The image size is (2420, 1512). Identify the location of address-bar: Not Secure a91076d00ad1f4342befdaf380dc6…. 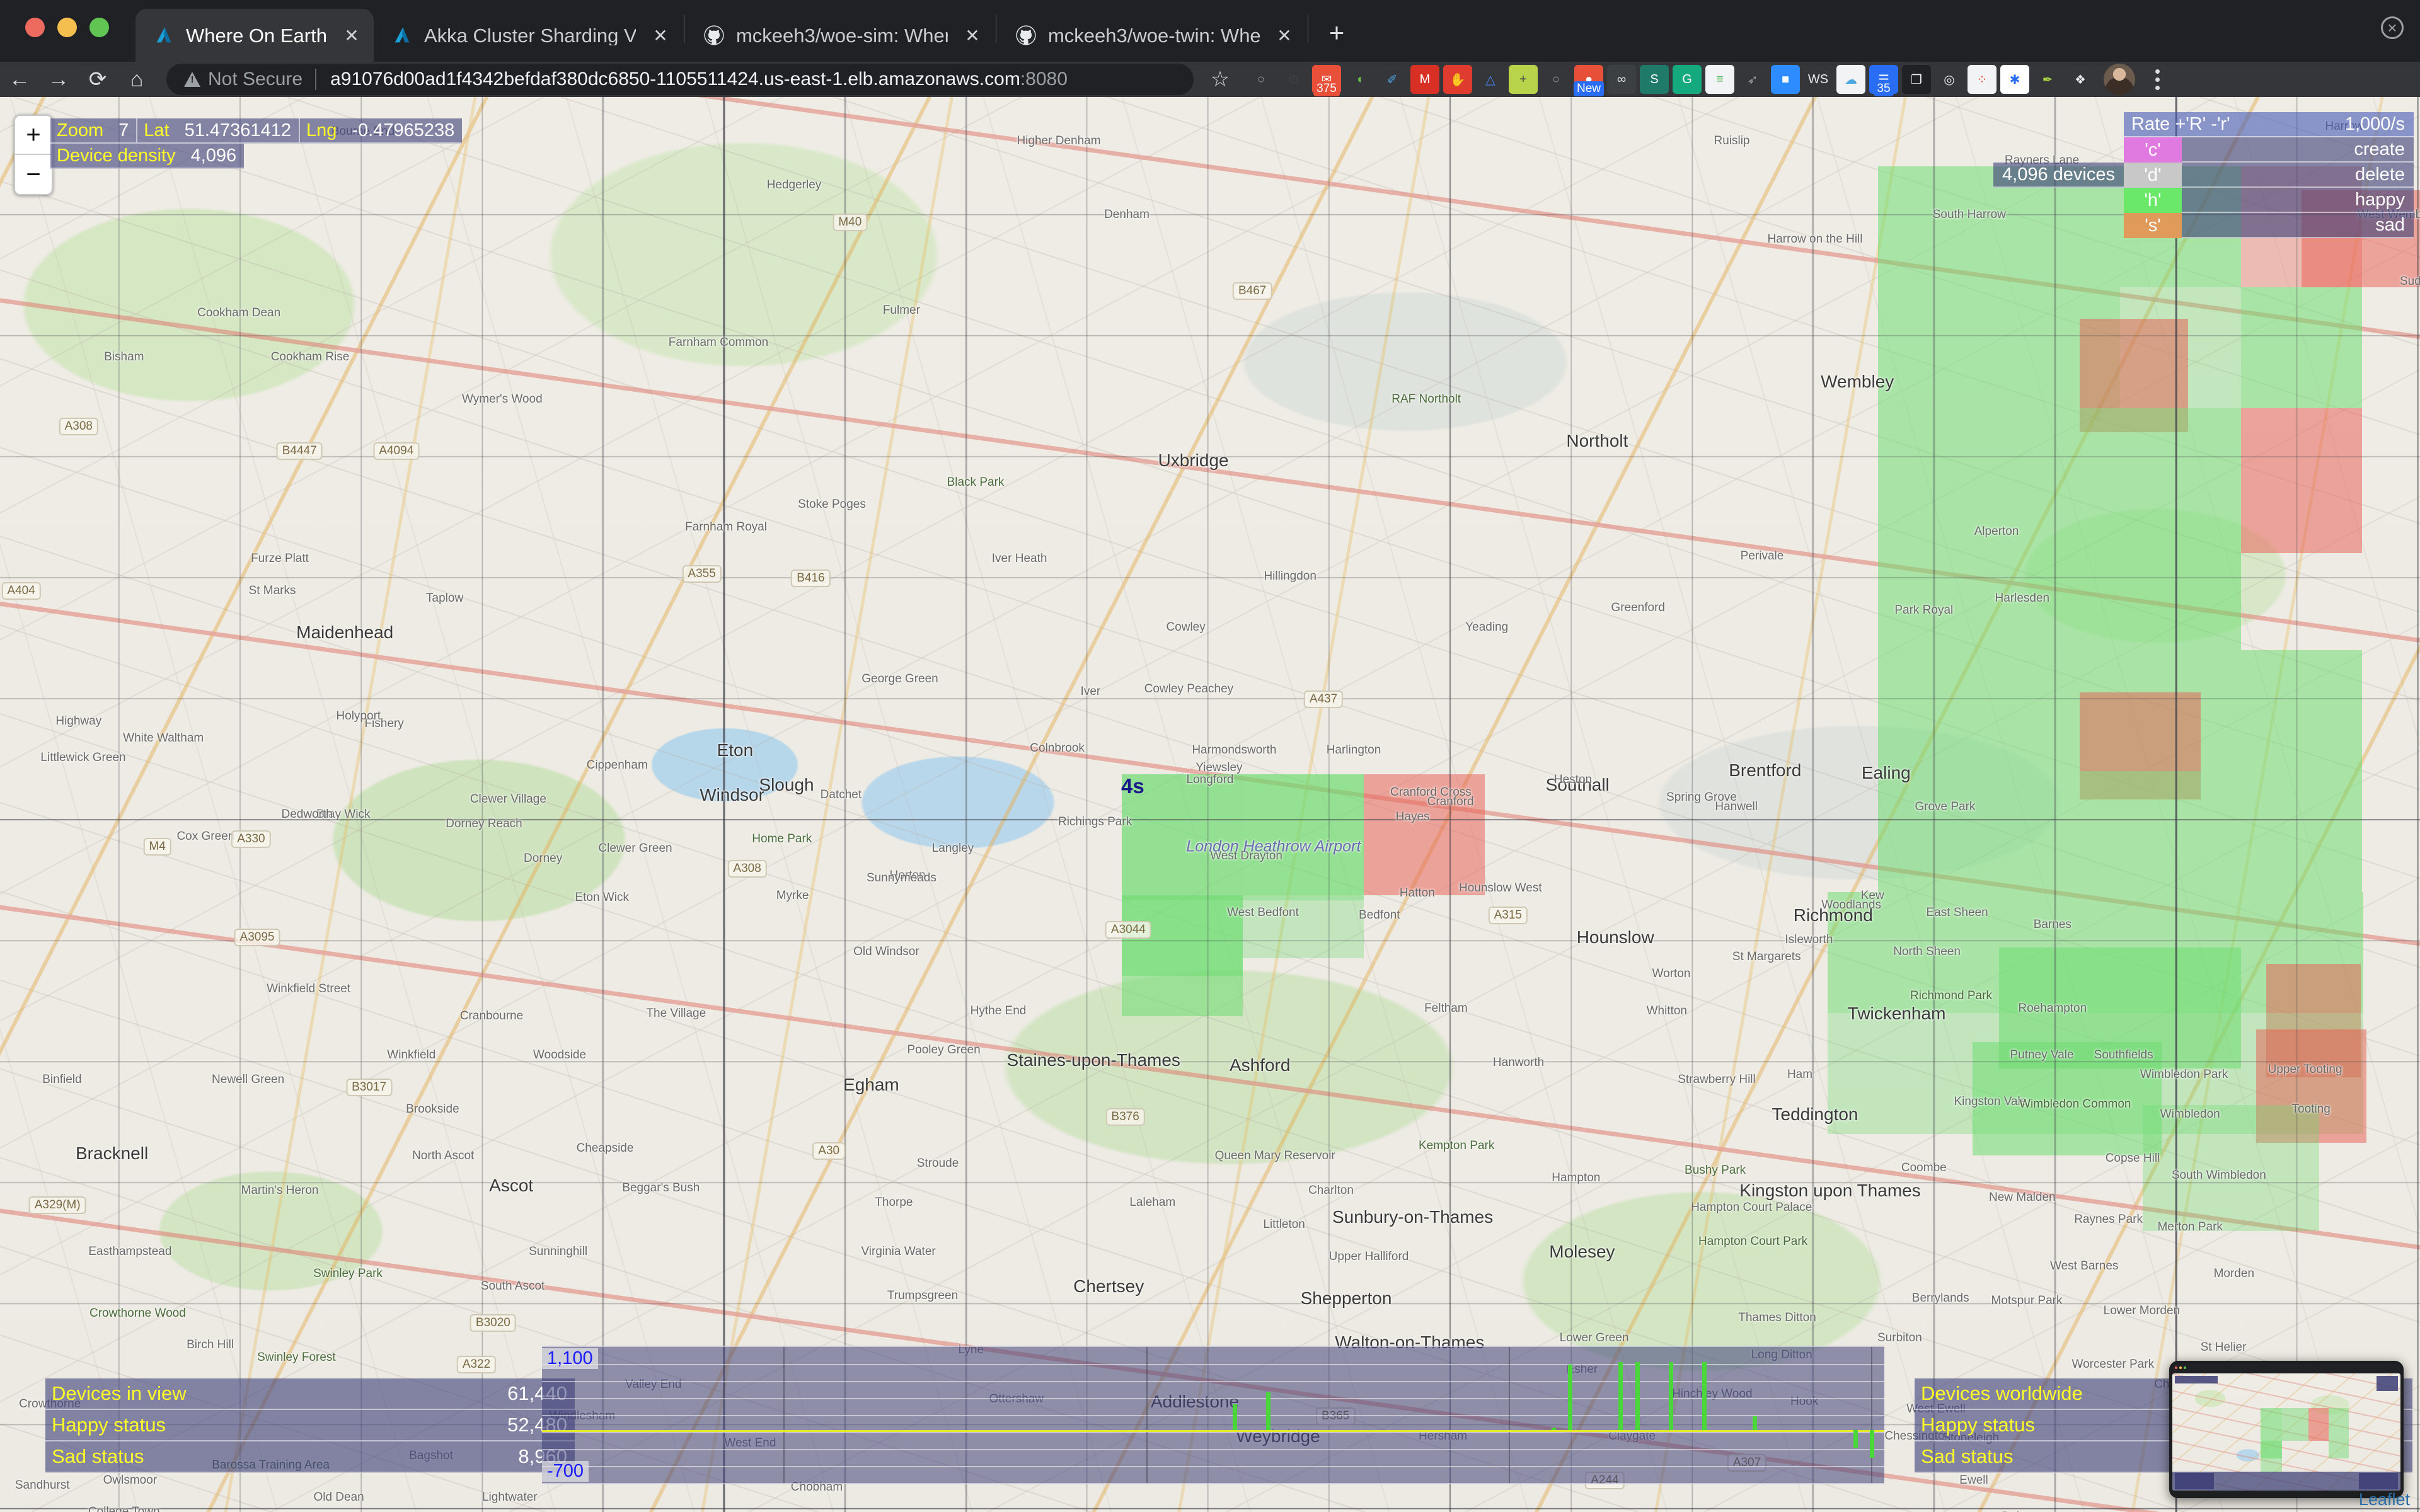
(680, 79).